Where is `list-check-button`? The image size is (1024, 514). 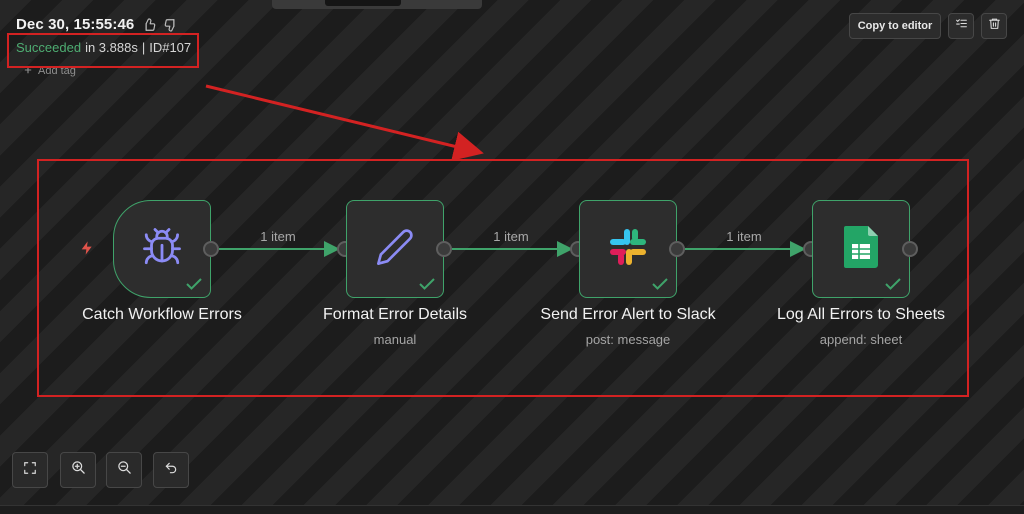
list-check-button is located at coordinates (961, 26).